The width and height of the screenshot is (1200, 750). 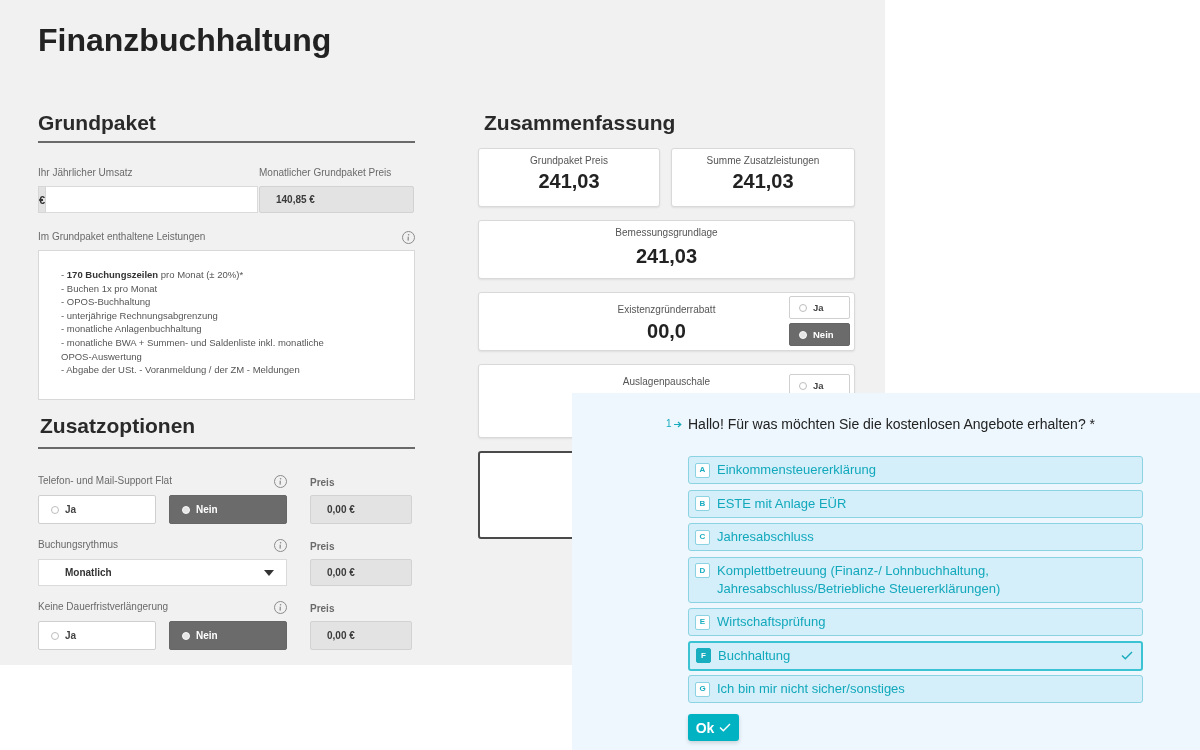 What do you see at coordinates (122, 237) in the screenshot?
I see `field-label: Im Grundpaket enthaltene Leistungen` at bounding box center [122, 237].